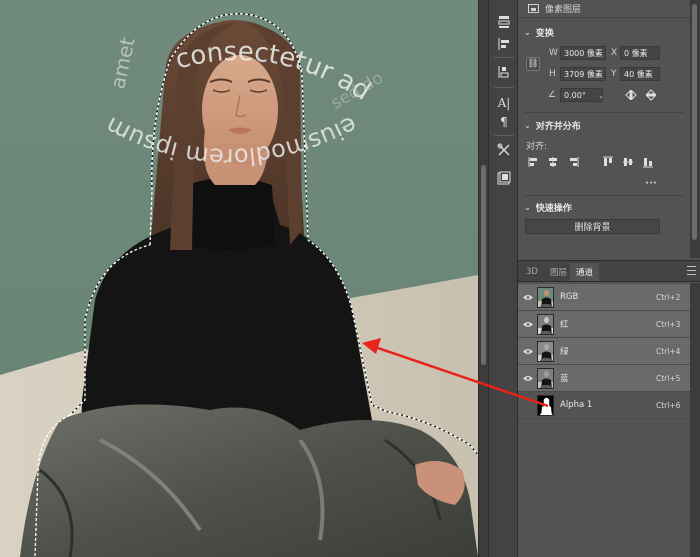 The image size is (700, 557). I want to click on channel-row-green: 绿 Ctrl+4, so click(609, 351).